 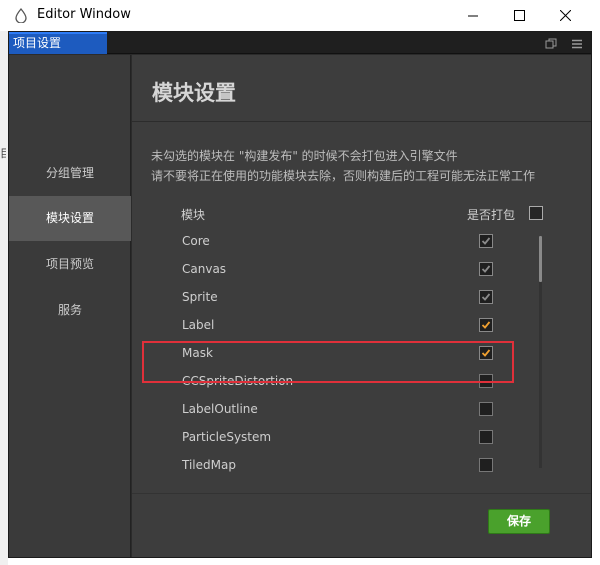 I want to click on window-titlebar: Editor Window, so click(x=300, y=15).